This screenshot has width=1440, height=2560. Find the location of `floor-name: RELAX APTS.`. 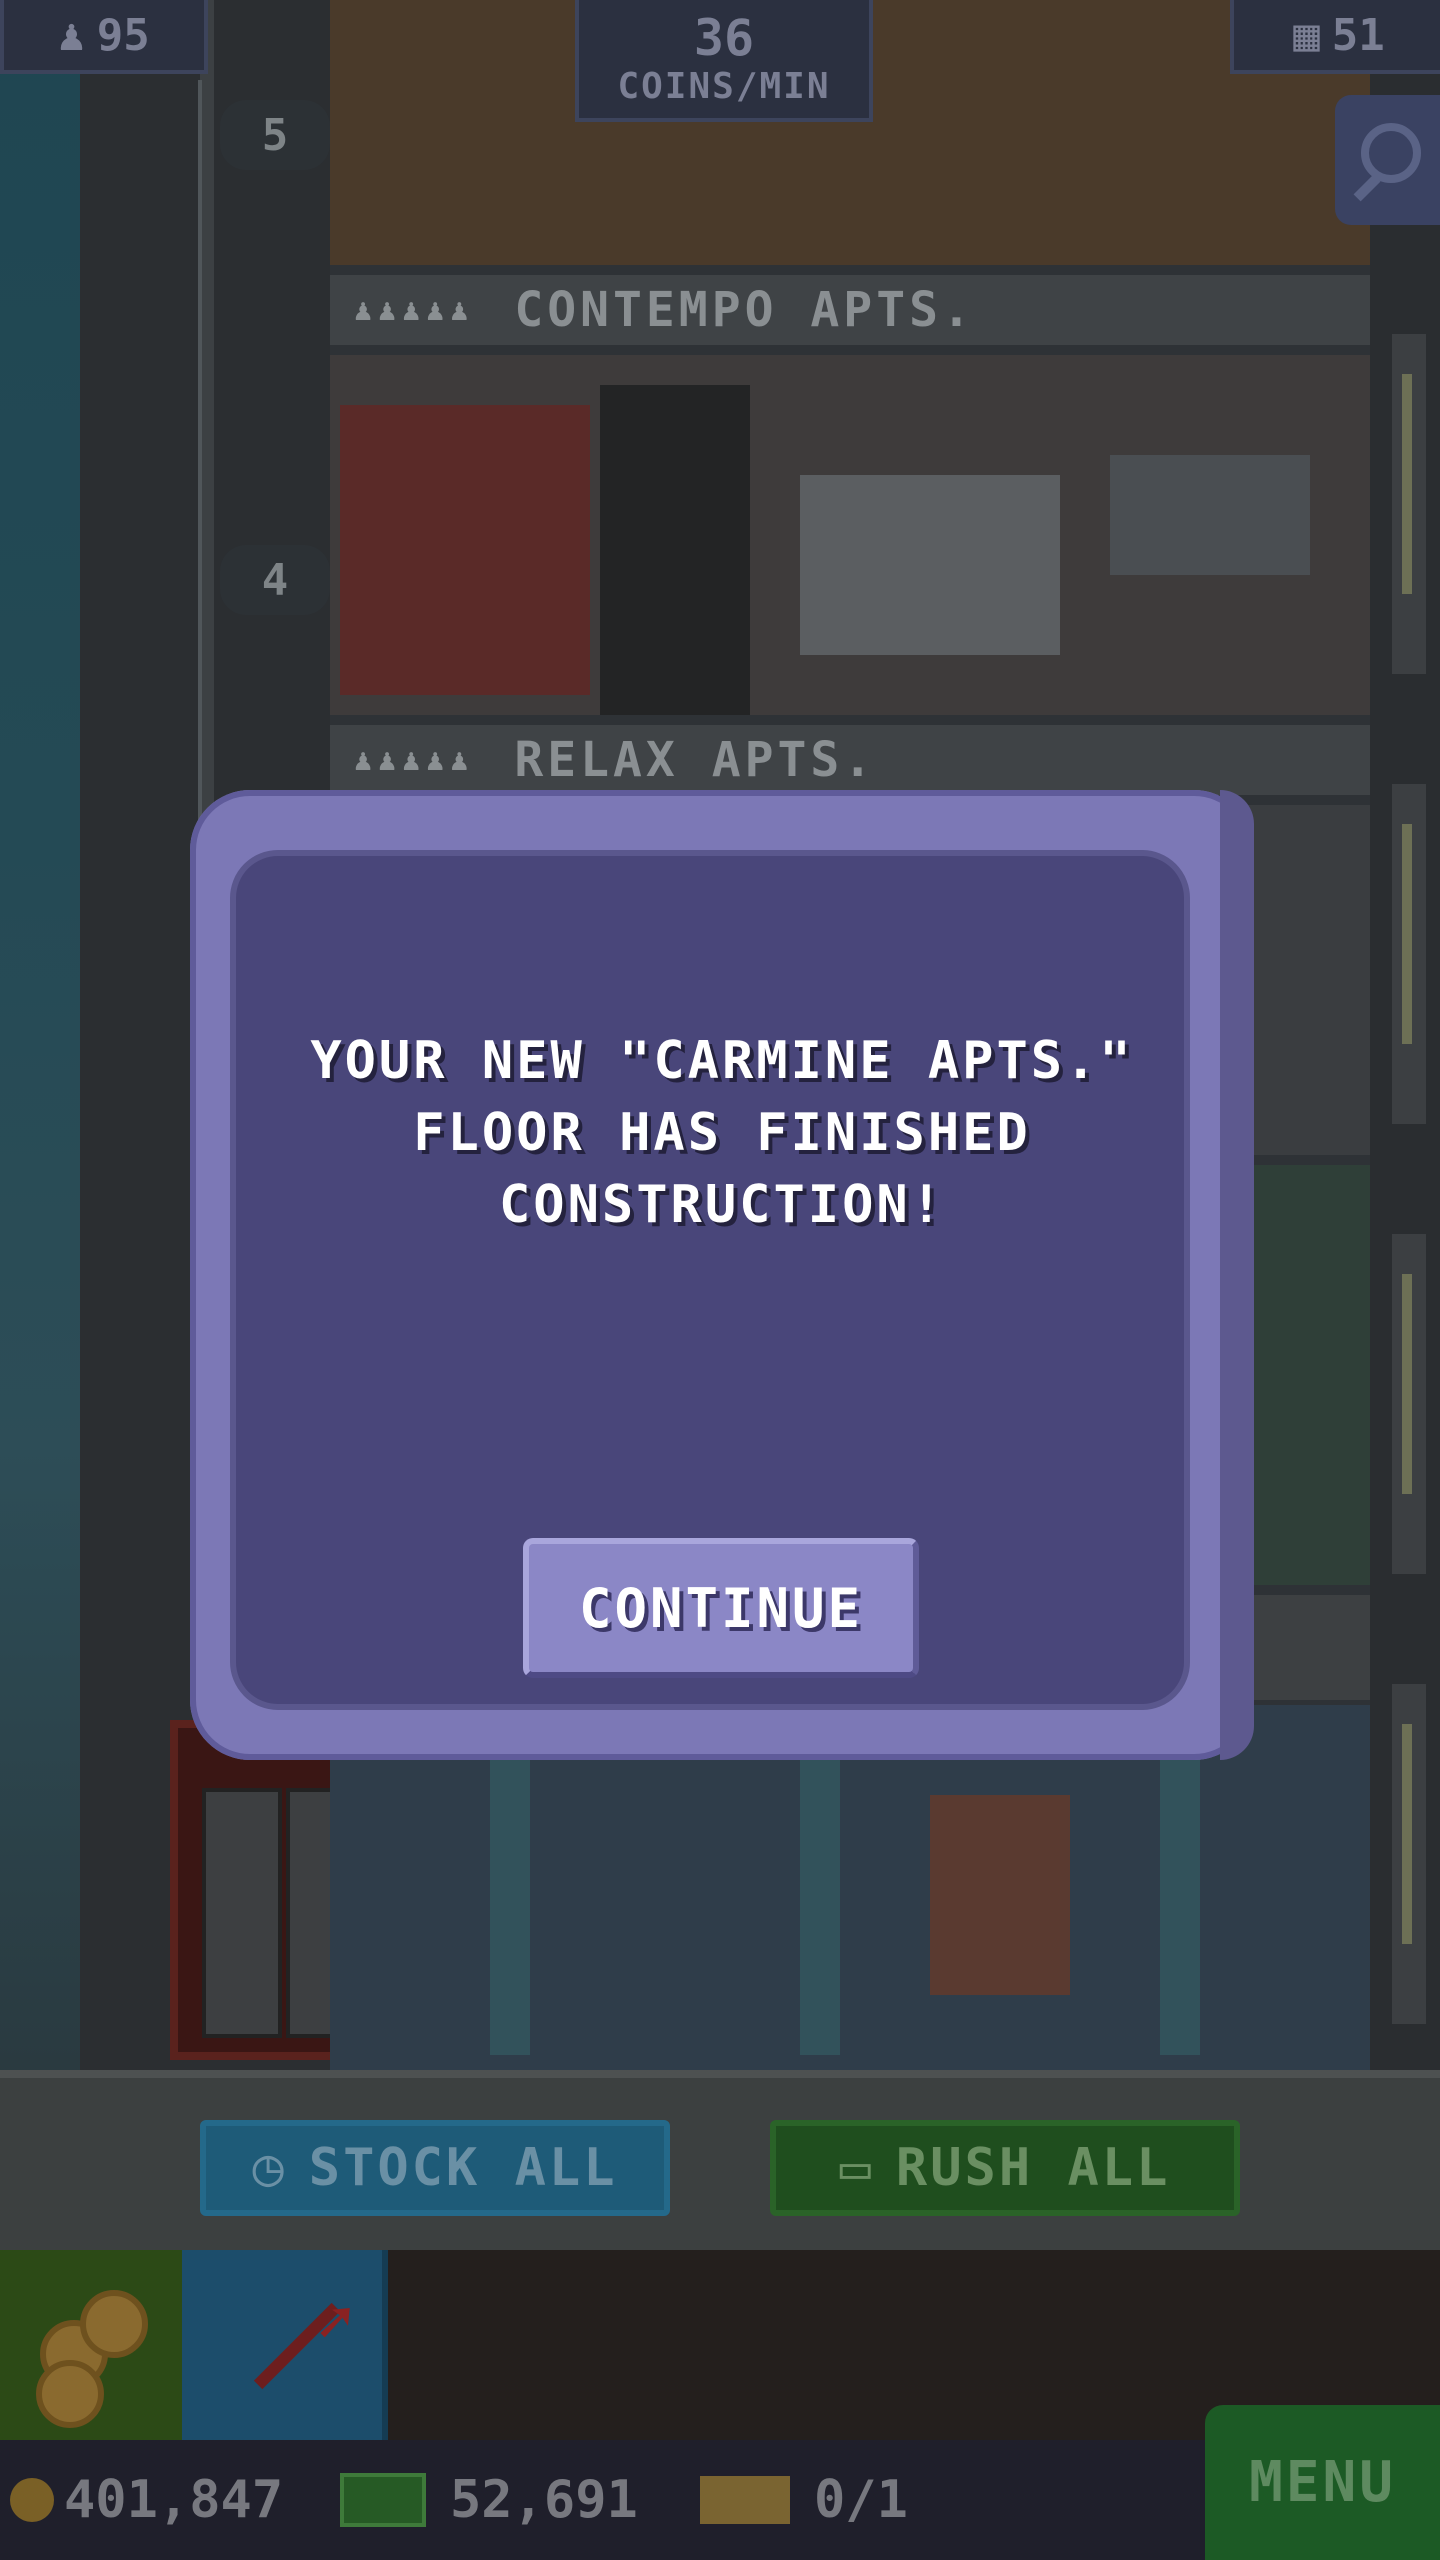

floor-name: RELAX APTS. is located at coordinates (695, 760).